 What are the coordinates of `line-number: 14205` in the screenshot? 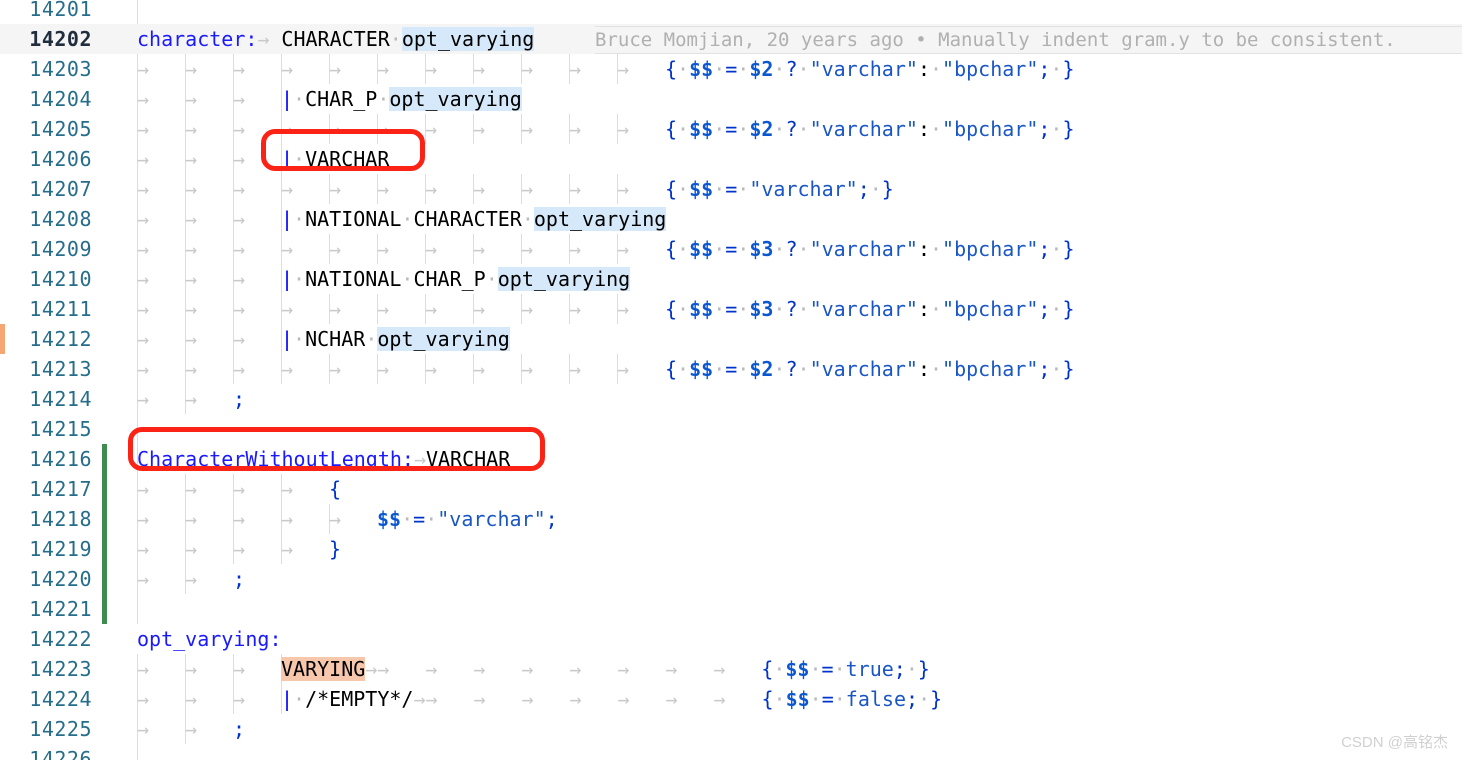 It's located at (46, 129).